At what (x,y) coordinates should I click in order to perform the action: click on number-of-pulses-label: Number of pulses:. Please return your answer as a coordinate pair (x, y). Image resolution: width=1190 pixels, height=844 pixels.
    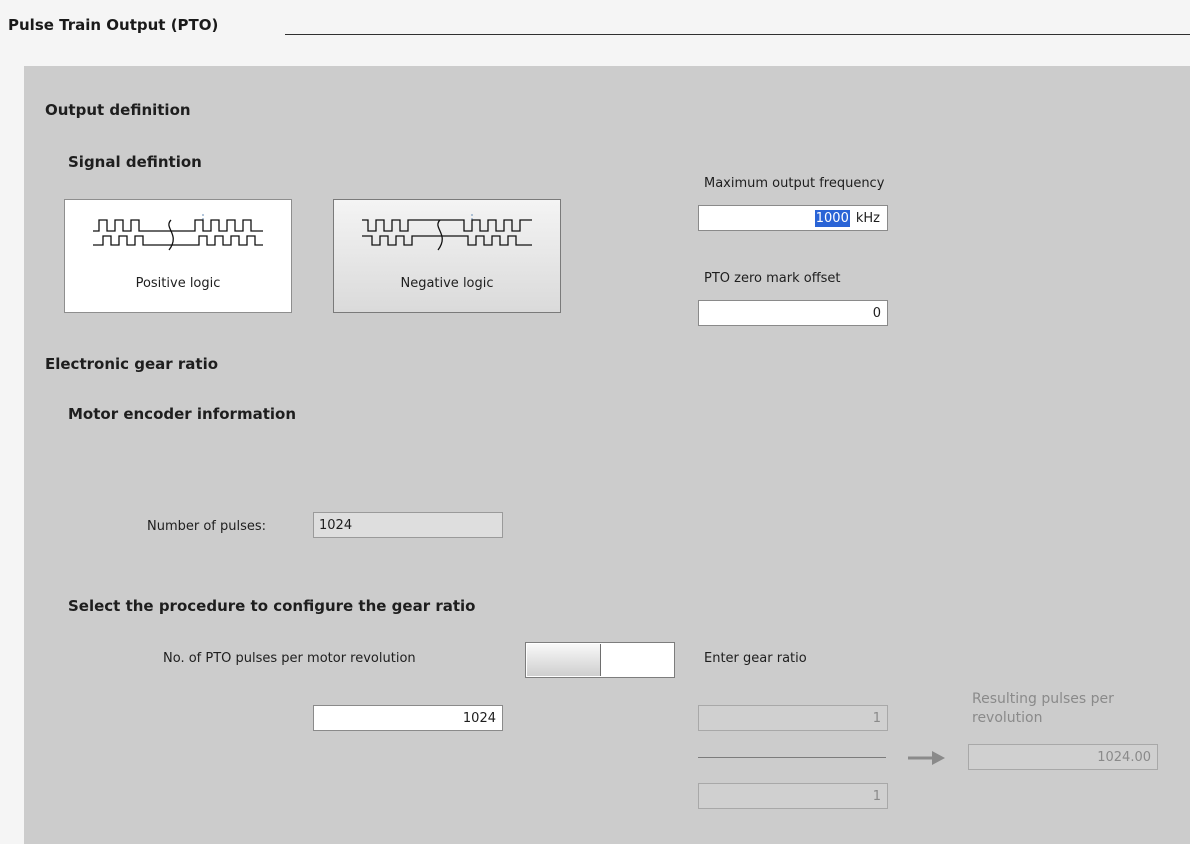
    Looking at the image, I should click on (207, 526).